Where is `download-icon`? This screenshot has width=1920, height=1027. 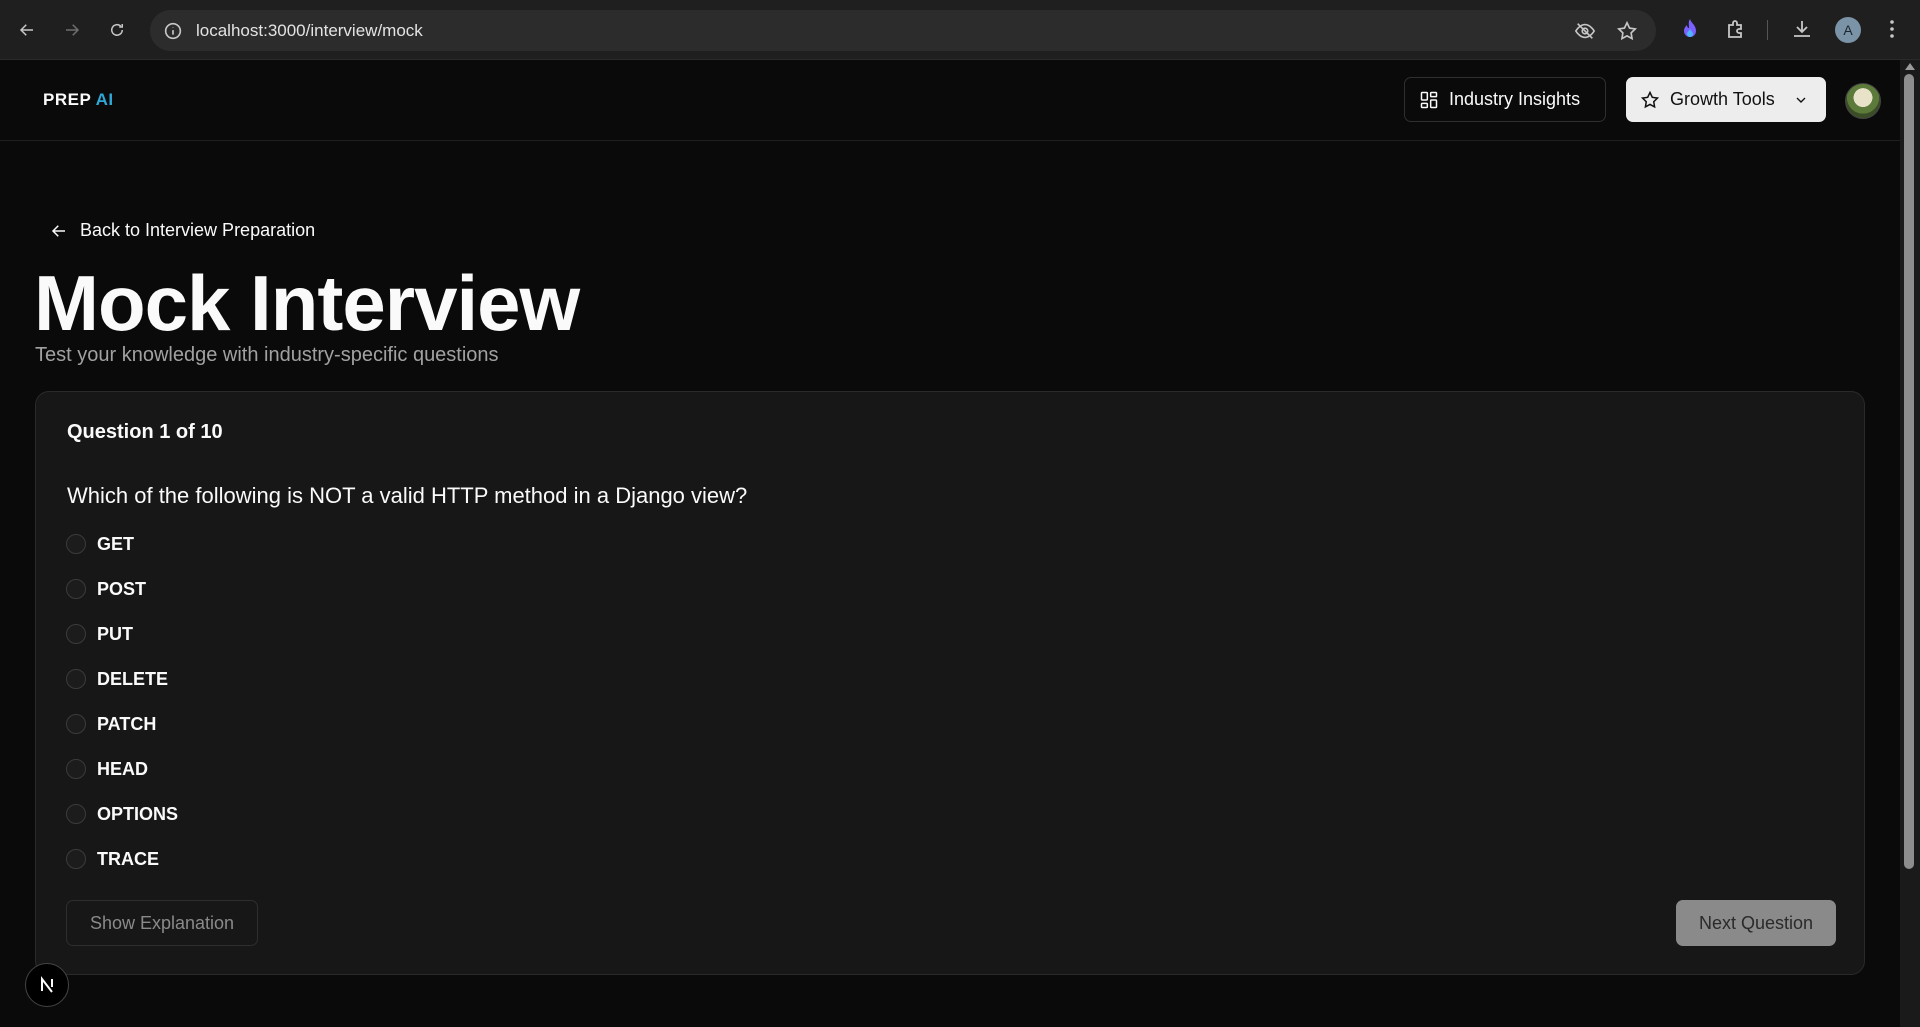 download-icon is located at coordinates (1802, 29).